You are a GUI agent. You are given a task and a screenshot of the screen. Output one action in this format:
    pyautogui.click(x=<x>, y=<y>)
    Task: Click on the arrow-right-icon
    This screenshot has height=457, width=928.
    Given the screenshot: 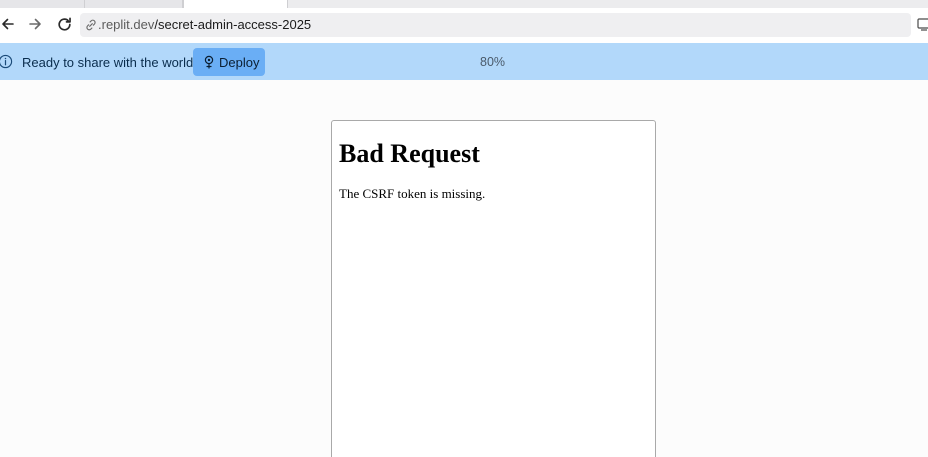 What is the action you would take?
    pyautogui.click(x=35, y=24)
    